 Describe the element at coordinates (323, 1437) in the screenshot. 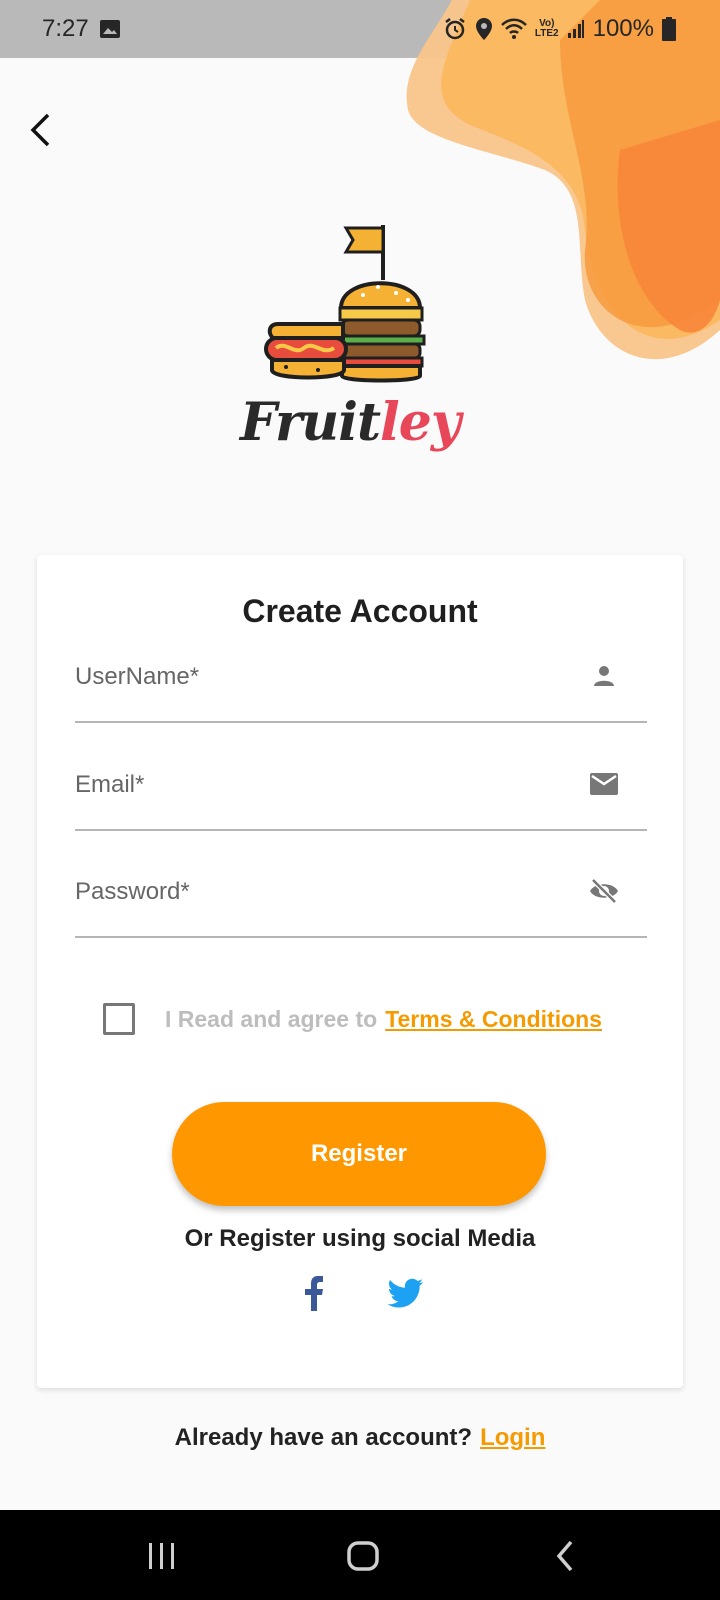

I see `login-prompt: Already have an account?` at that location.